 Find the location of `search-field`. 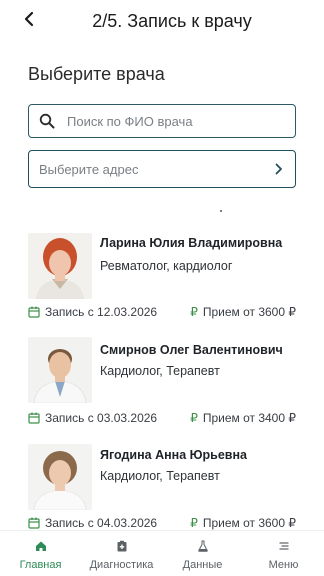

search-field is located at coordinates (162, 121).